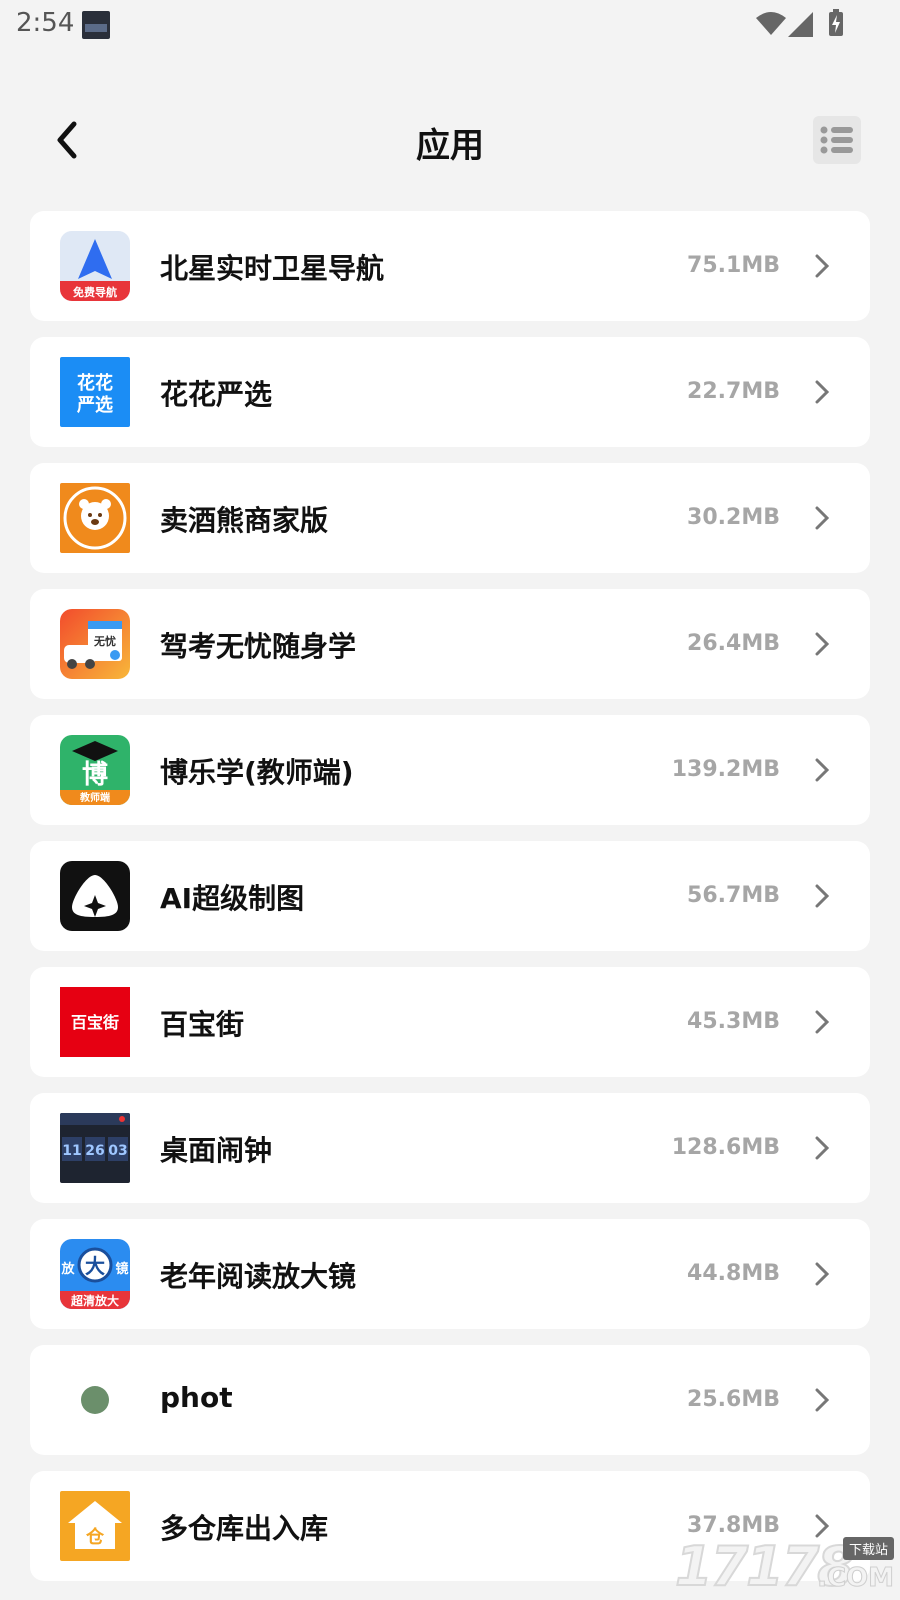 Image resolution: width=900 pixels, height=1600 pixels. I want to click on app-name: 老年阅读放大镜, so click(258, 1276).